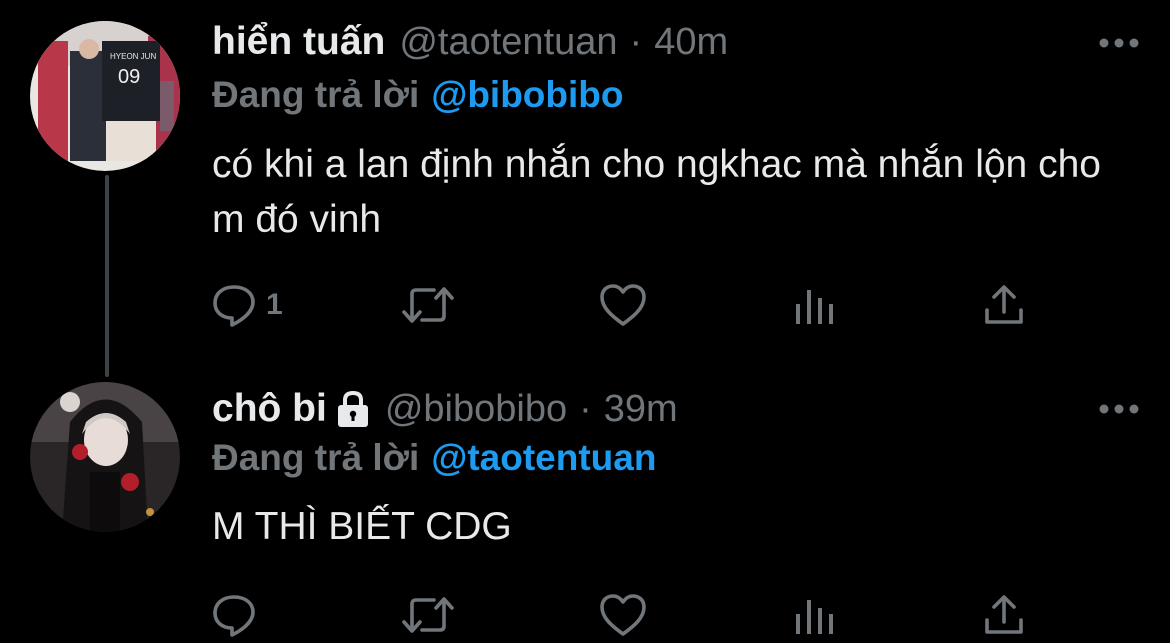  I want to click on tweet-header: hiển tuấn @taotentuan · 40m, so click(470, 42).